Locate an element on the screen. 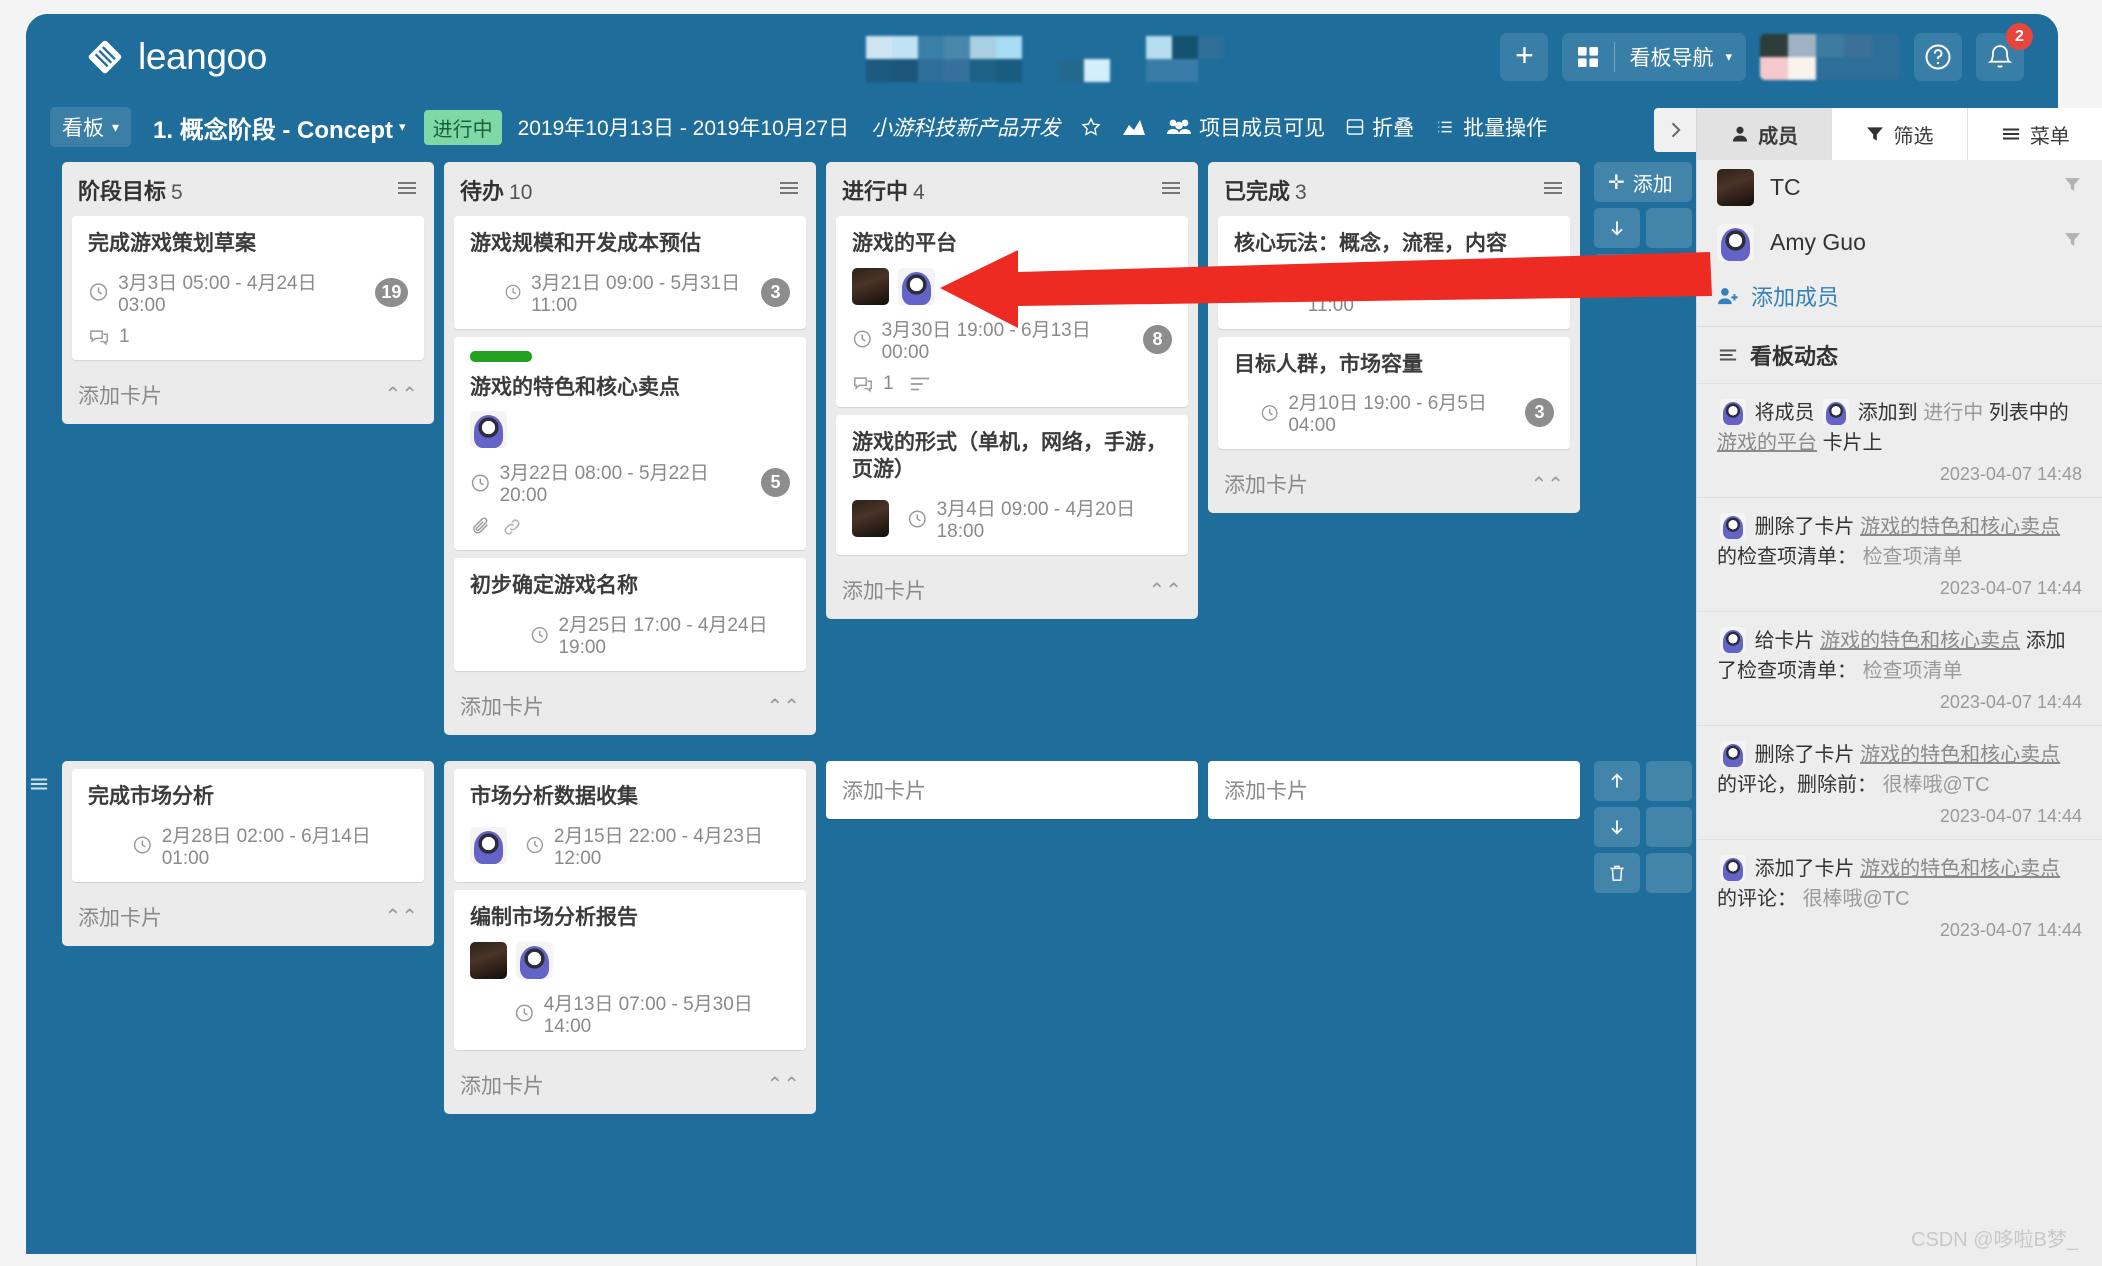  board-nav-dropdown: 看板导航 ▾ is located at coordinates (1654, 57).